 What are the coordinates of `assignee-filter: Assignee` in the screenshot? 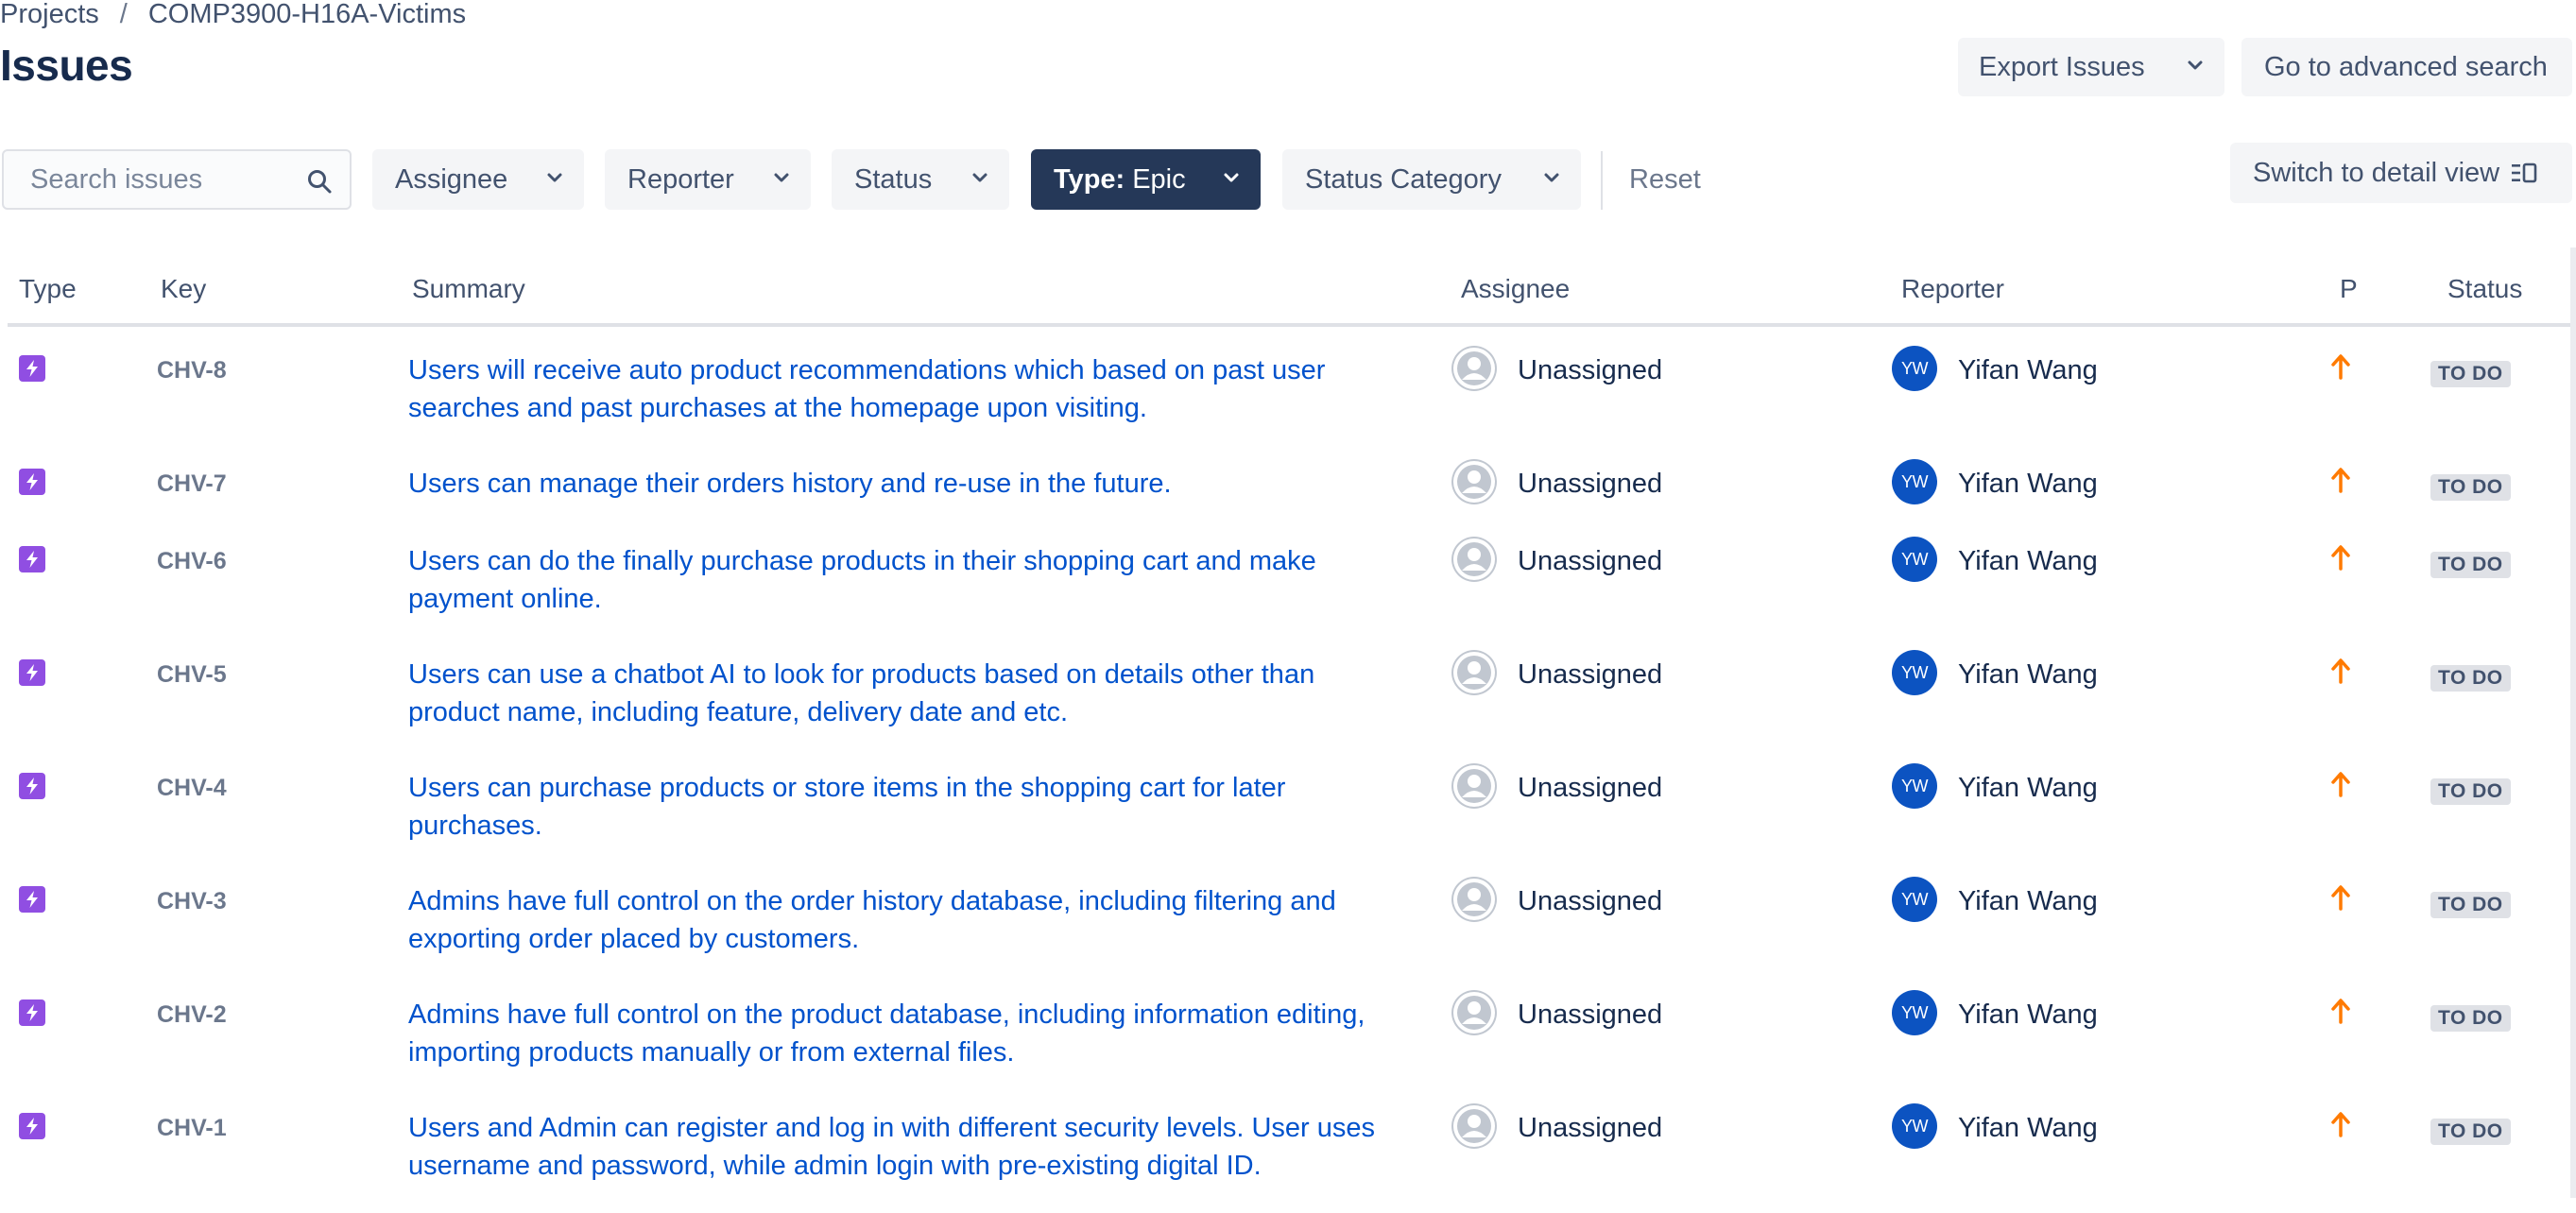 It's located at (478, 179).